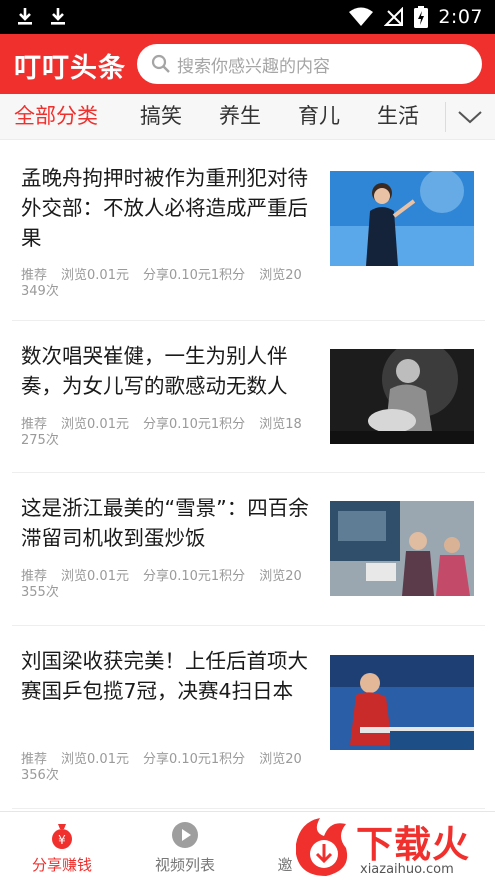  What do you see at coordinates (167, 208) in the screenshot?
I see `news-title: 孟晚舟拘押时被作为重刑犯对待 外交部：不放人必将造成严重后果` at bounding box center [167, 208].